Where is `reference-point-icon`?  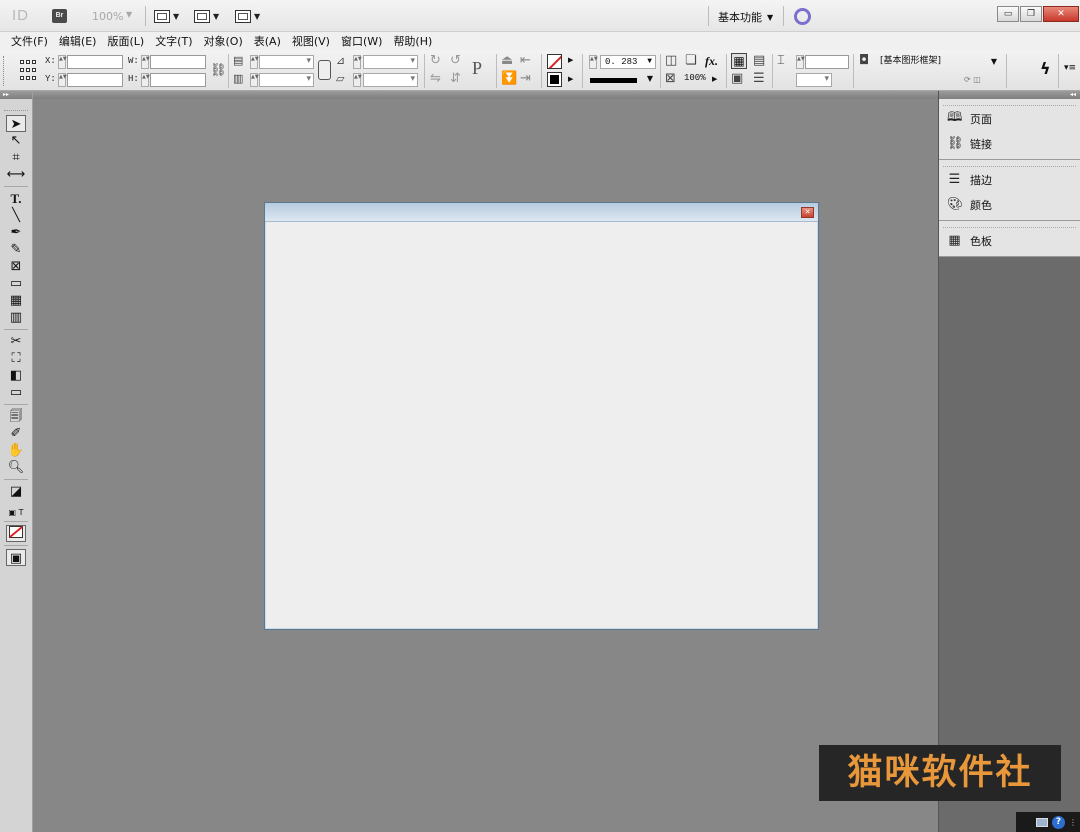 reference-point-icon is located at coordinates (28, 71).